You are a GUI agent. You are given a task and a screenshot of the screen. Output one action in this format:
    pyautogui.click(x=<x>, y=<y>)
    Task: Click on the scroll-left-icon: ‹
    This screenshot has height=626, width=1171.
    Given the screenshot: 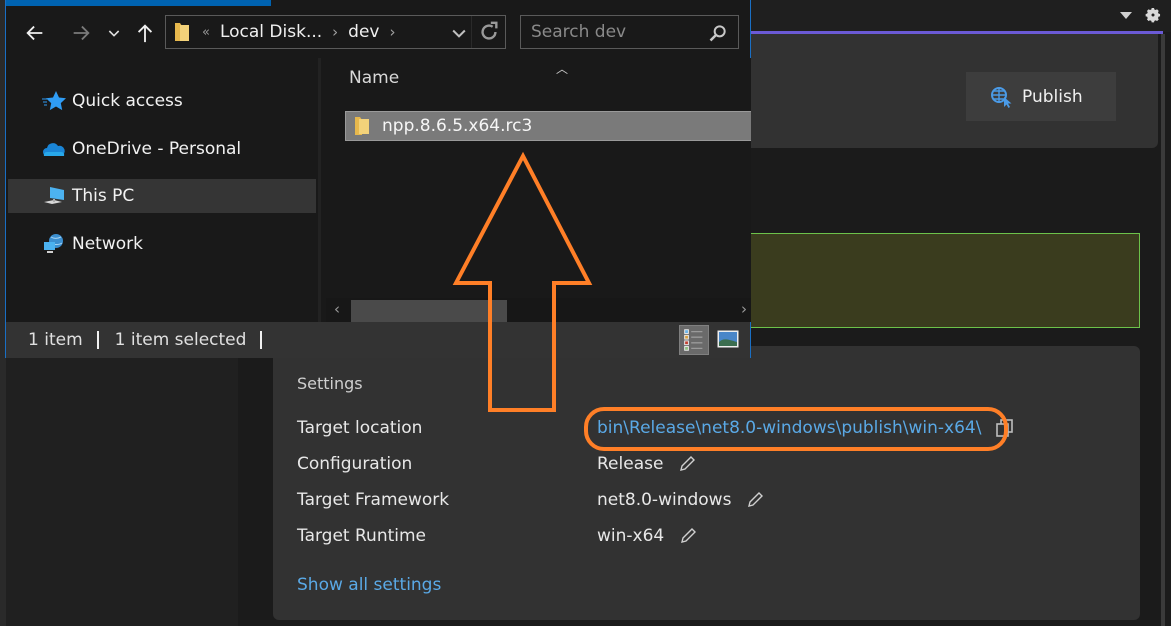 What is the action you would take?
    pyautogui.click(x=337, y=309)
    